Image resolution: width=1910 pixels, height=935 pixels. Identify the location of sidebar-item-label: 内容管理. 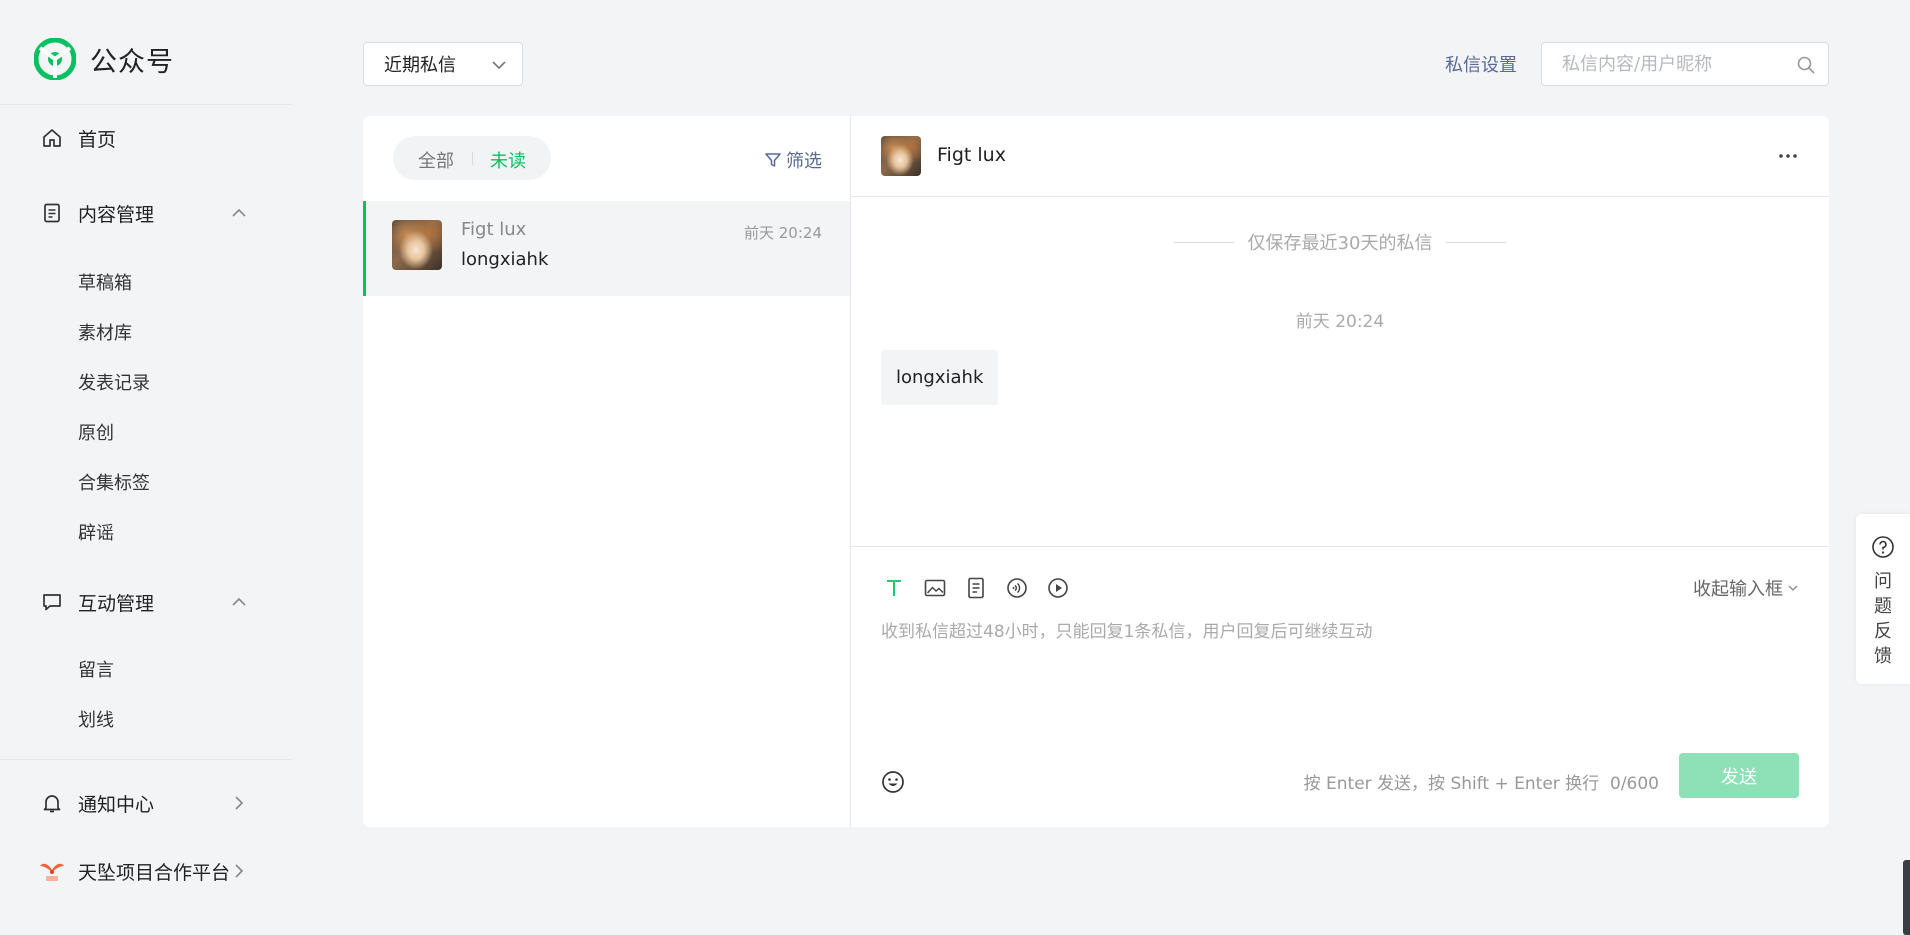
(116, 214).